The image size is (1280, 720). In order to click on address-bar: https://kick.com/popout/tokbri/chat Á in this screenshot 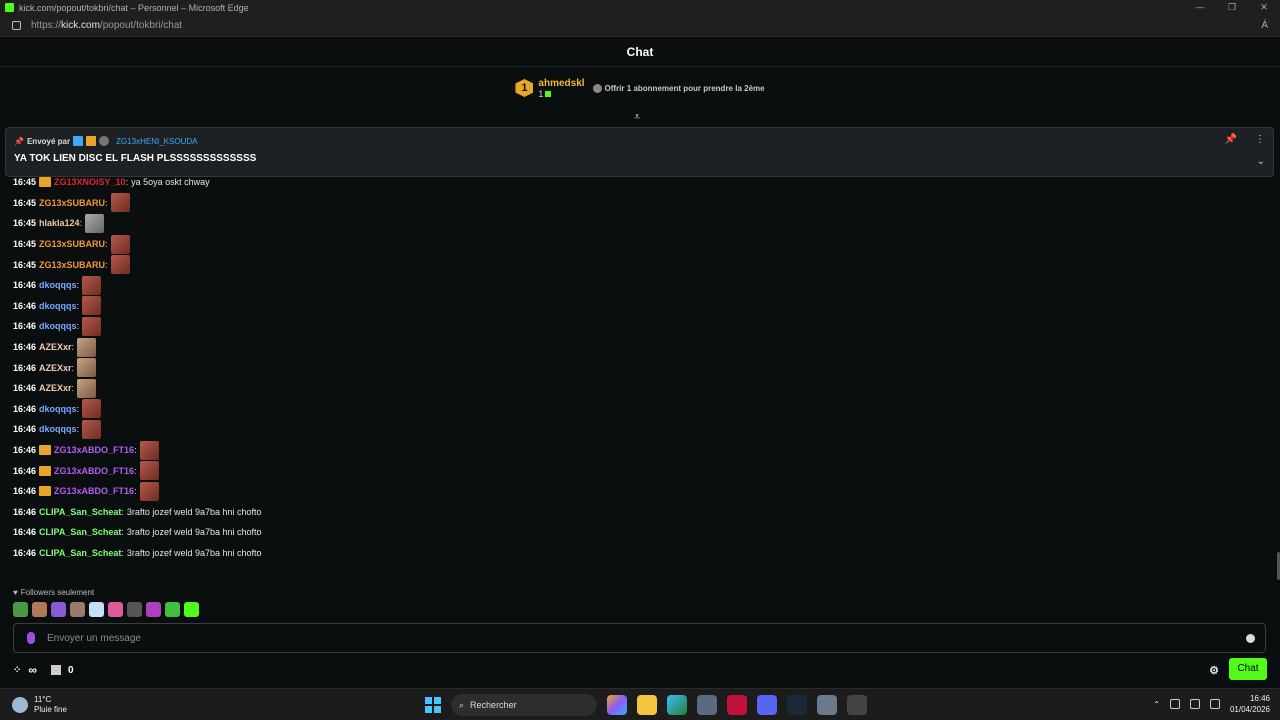, I will do `click(640, 26)`.